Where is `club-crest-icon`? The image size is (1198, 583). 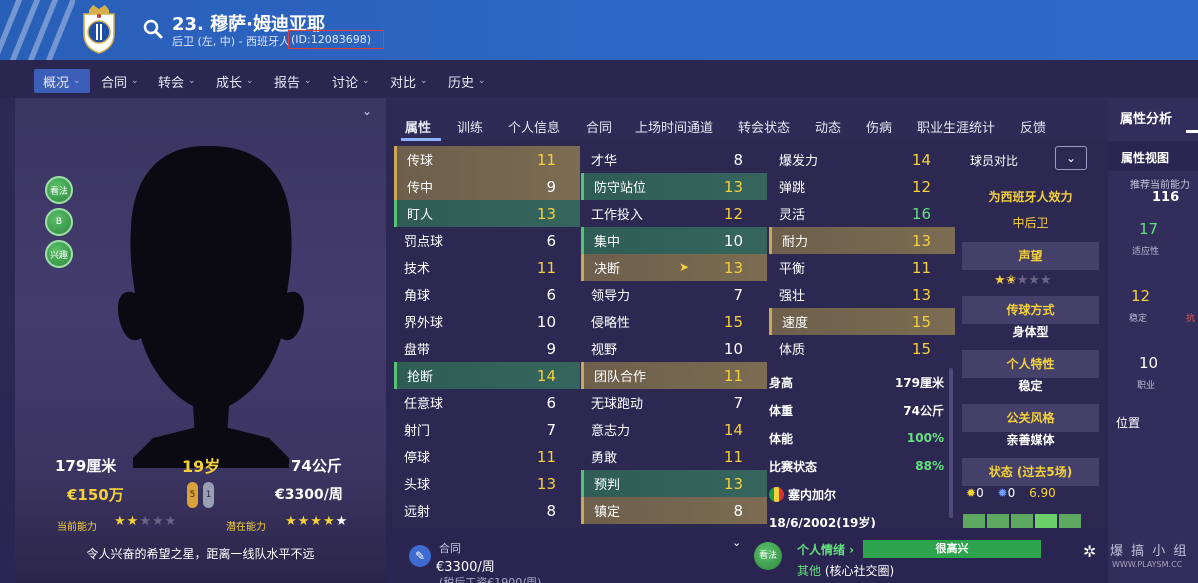
club-crest-icon is located at coordinates (99, 29).